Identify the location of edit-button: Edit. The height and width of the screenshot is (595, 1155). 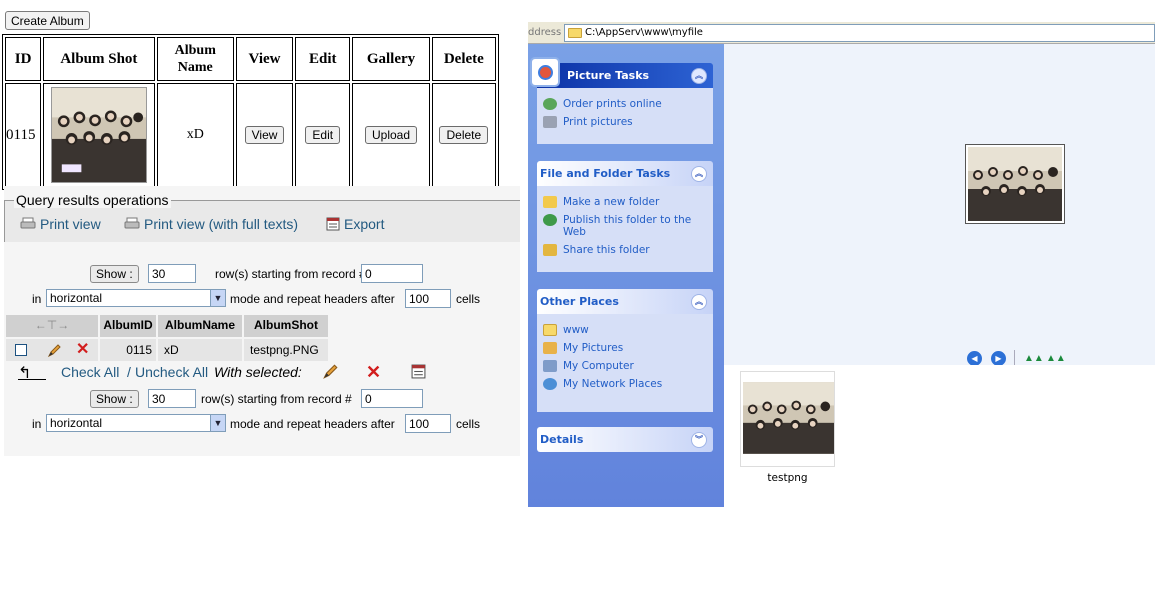
(323, 135).